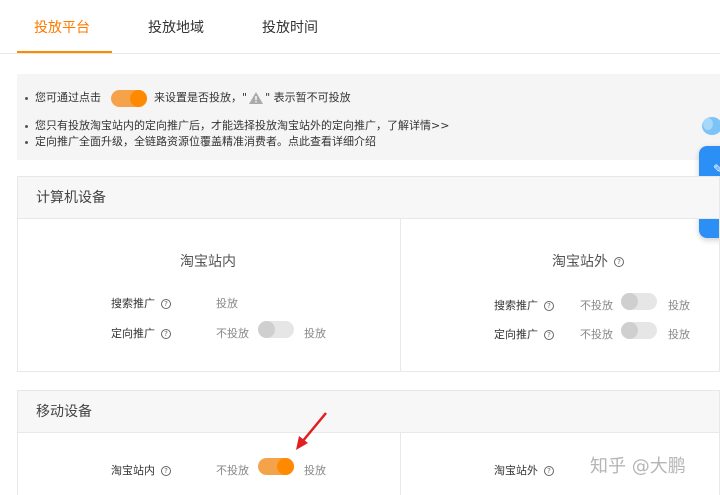 The height and width of the screenshot is (495, 720). Describe the element at coordinates (276, 329) in the screenshot. I see `pc-inside-targeted-toggle` at that location.